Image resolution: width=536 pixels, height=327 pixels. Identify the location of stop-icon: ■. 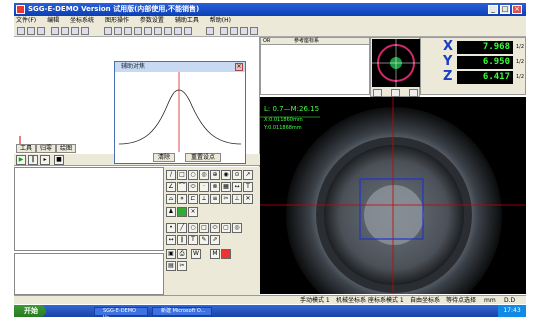
(59, 160).